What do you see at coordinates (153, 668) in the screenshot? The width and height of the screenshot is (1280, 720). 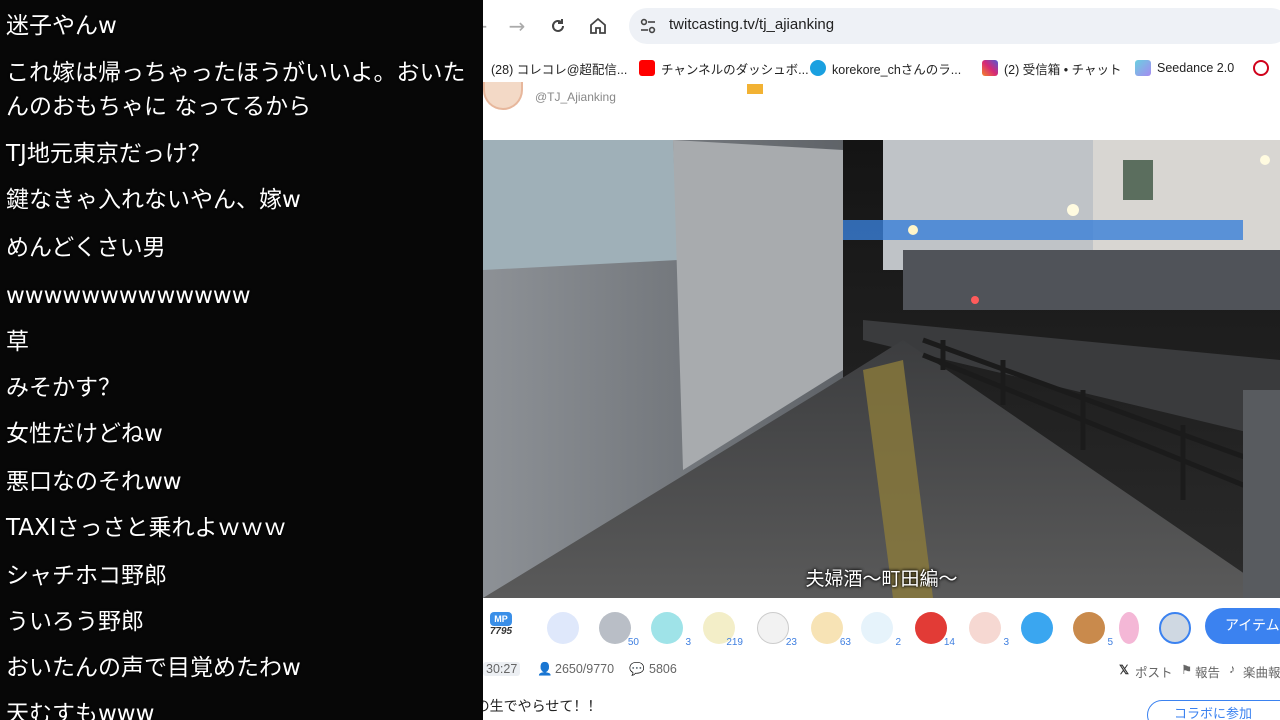 I see `comment-item: おいたんの声で目覚めたわw` at bounding box center [153, 668].